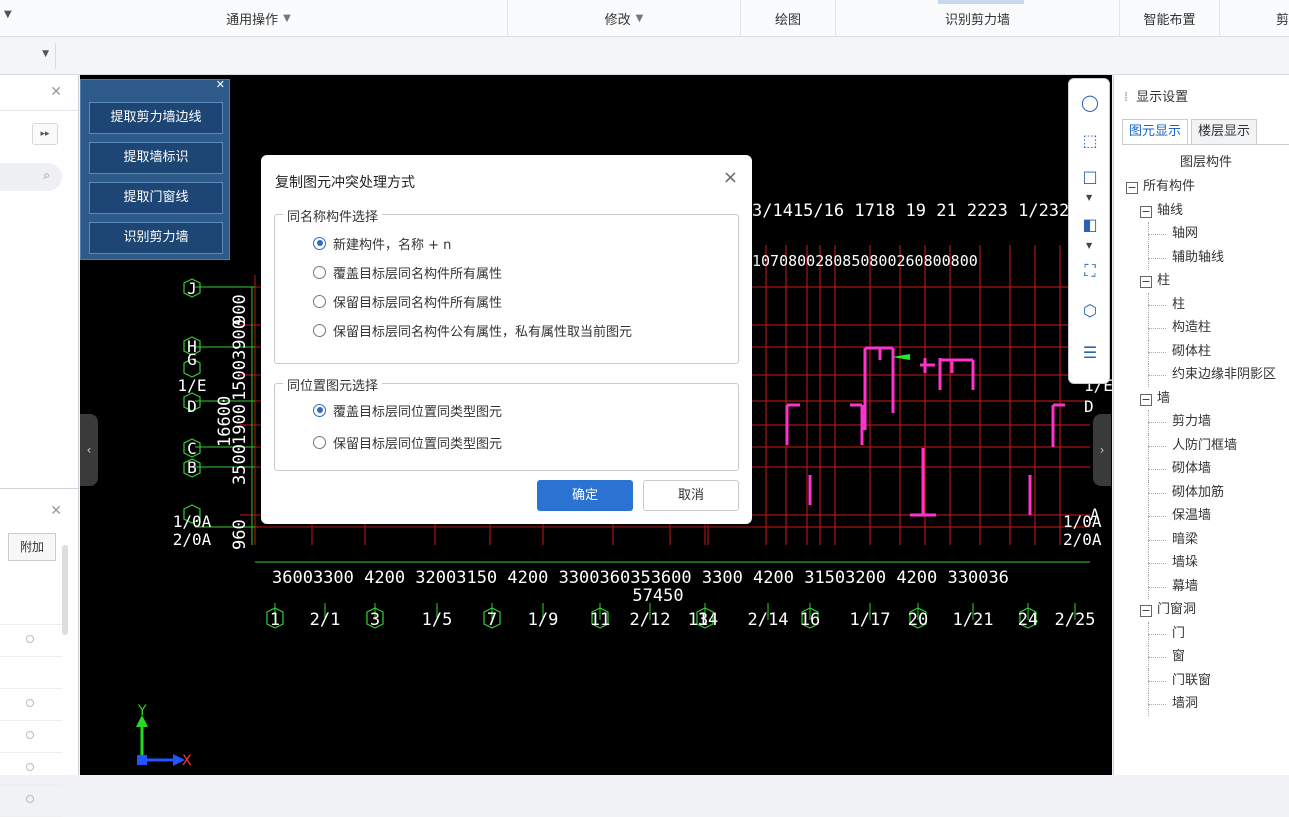  Describe the element at coordinates (1205, 162) in the screenshot. I see `column-header: 图层构件` at that location.